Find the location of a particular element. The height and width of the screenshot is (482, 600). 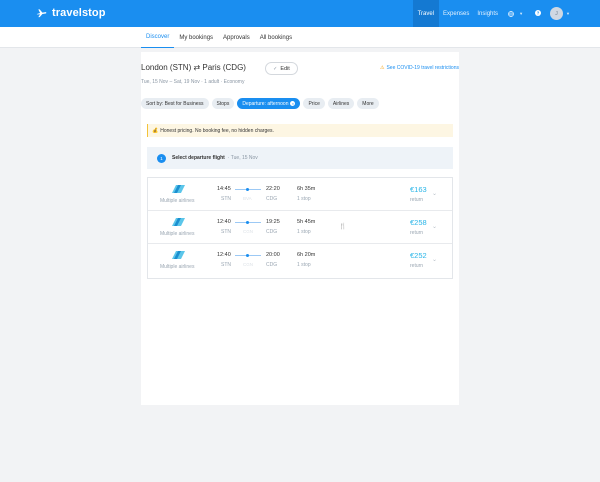

brand-logo: travelstop is located at coordinates (71, 13).